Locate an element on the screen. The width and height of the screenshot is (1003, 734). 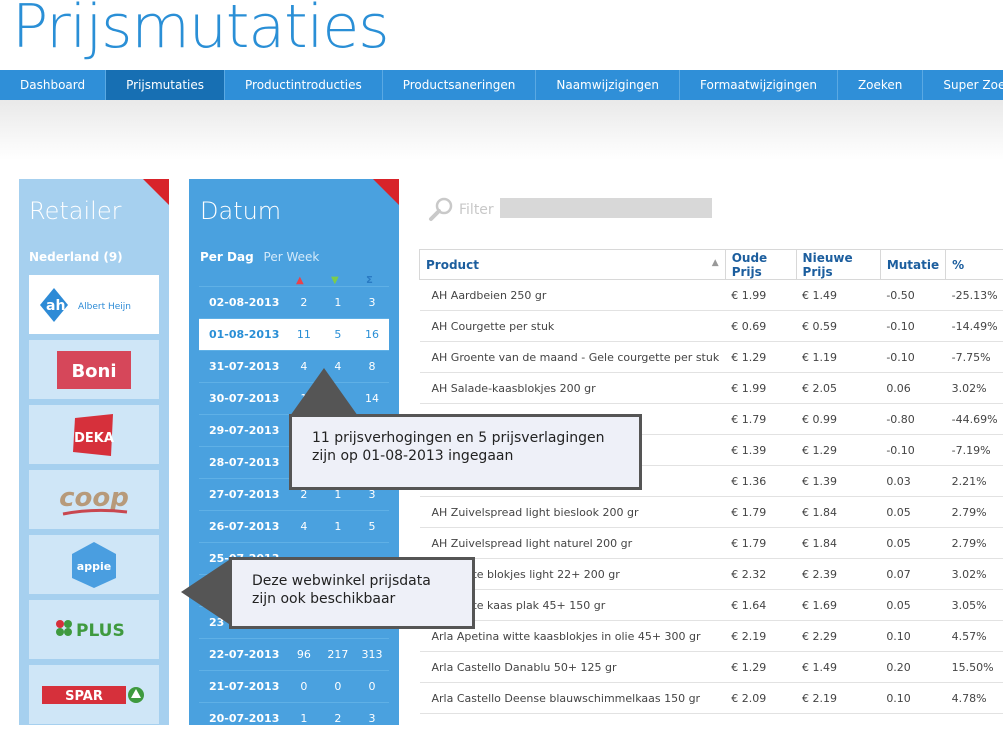
svg-text: appie is located at coordinates (94, 566).